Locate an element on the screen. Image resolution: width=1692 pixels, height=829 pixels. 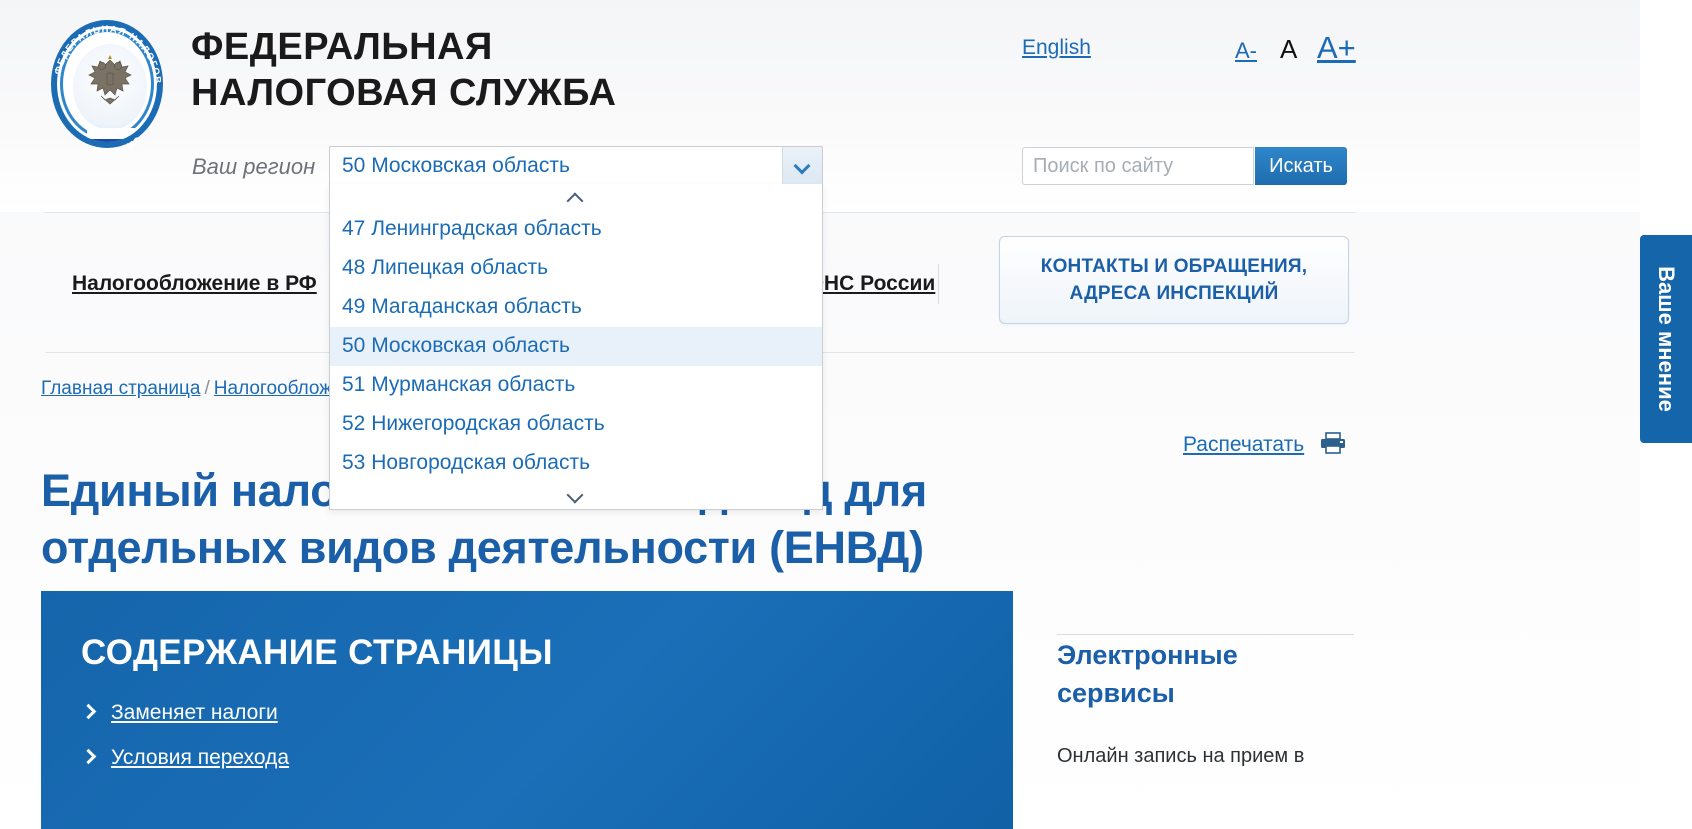
chevron-down-icon is located at coordinates (802, 164).